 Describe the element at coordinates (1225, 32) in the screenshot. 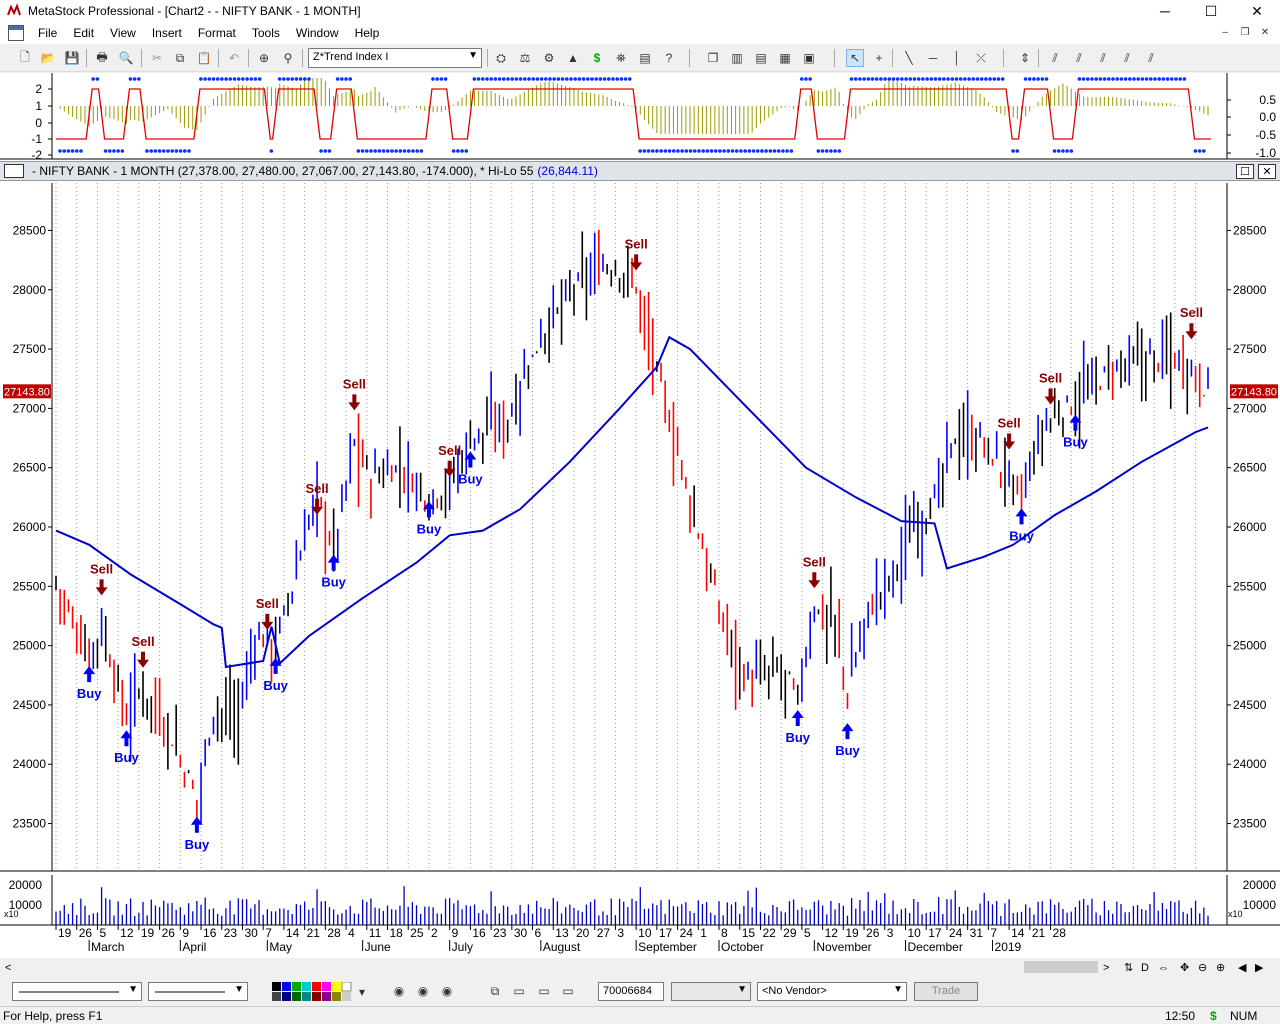

I see `mdi-minimize-button: –` at that location.